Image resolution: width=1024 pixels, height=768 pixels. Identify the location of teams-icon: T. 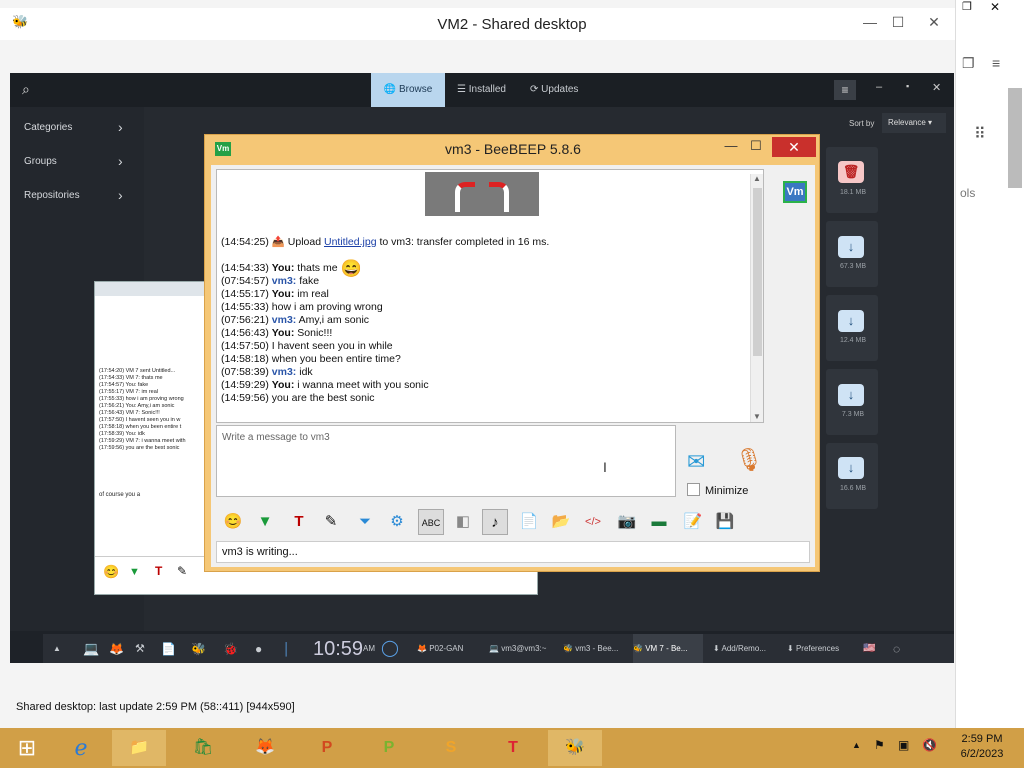
(513, 748).